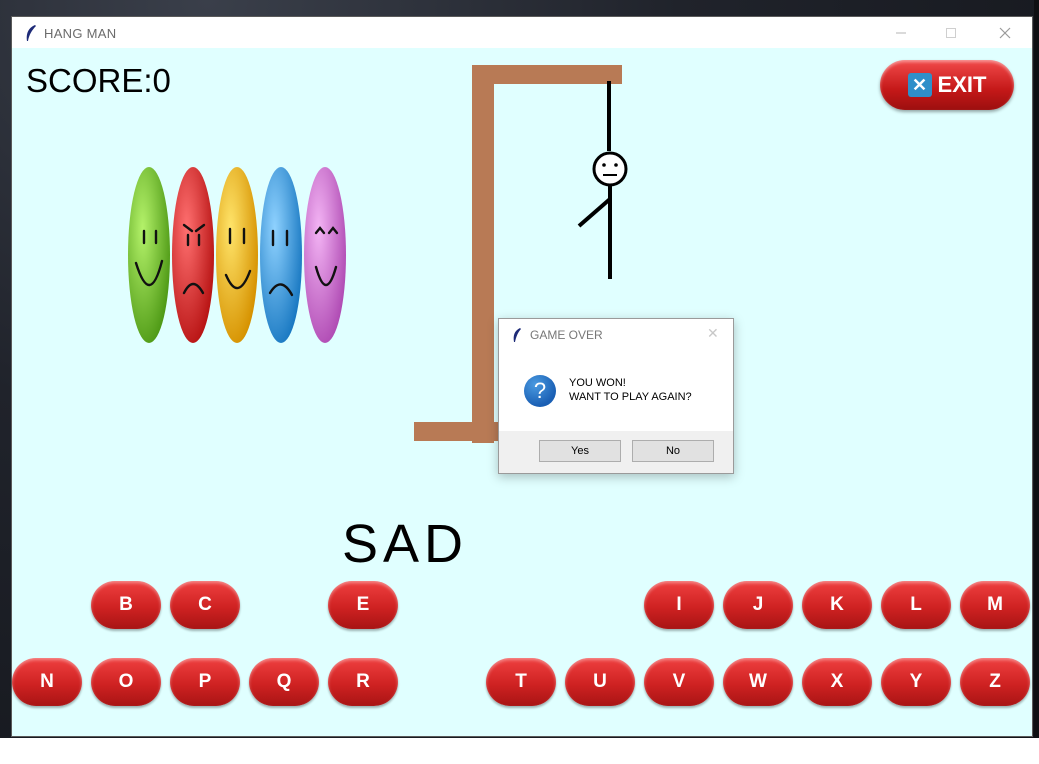 The height and width of the screenshot is (764, 1039). Describe the element at coordinates (284, 682) in the screenshot. I see `letter-button-q: Q` at that location.